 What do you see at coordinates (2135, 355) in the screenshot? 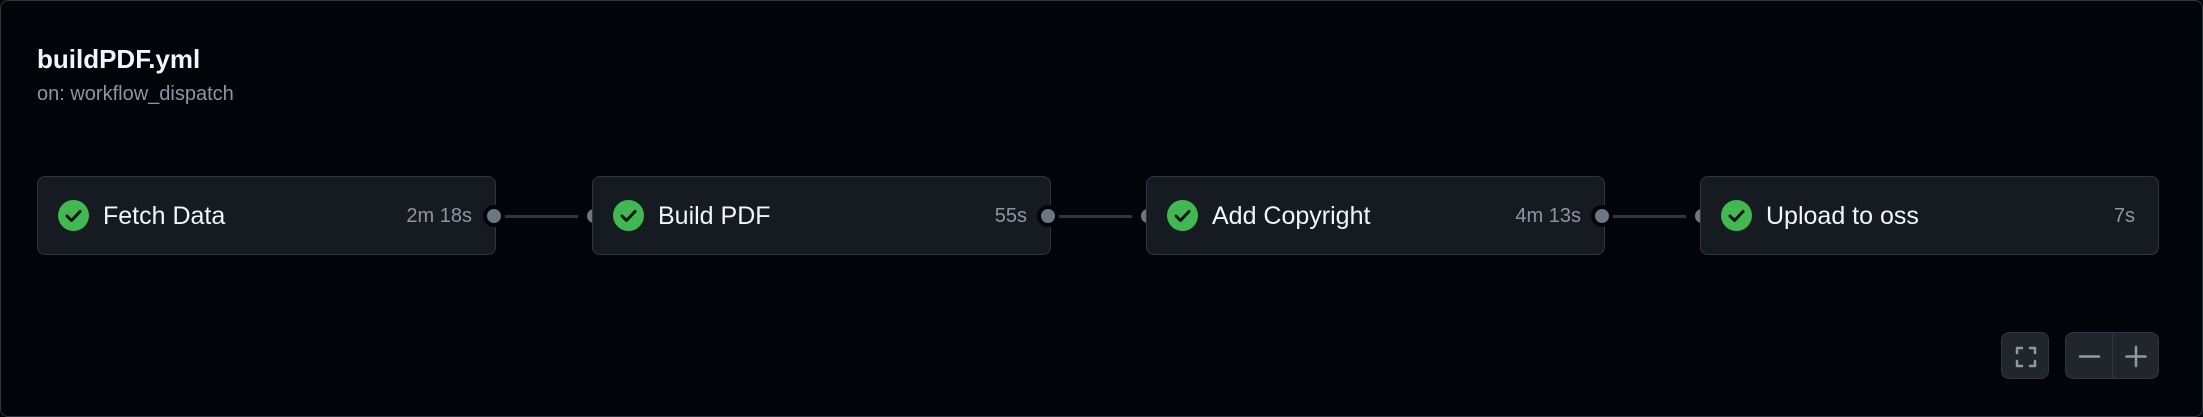
I see `zoom-in-button` at bounding box center [2135, 355].